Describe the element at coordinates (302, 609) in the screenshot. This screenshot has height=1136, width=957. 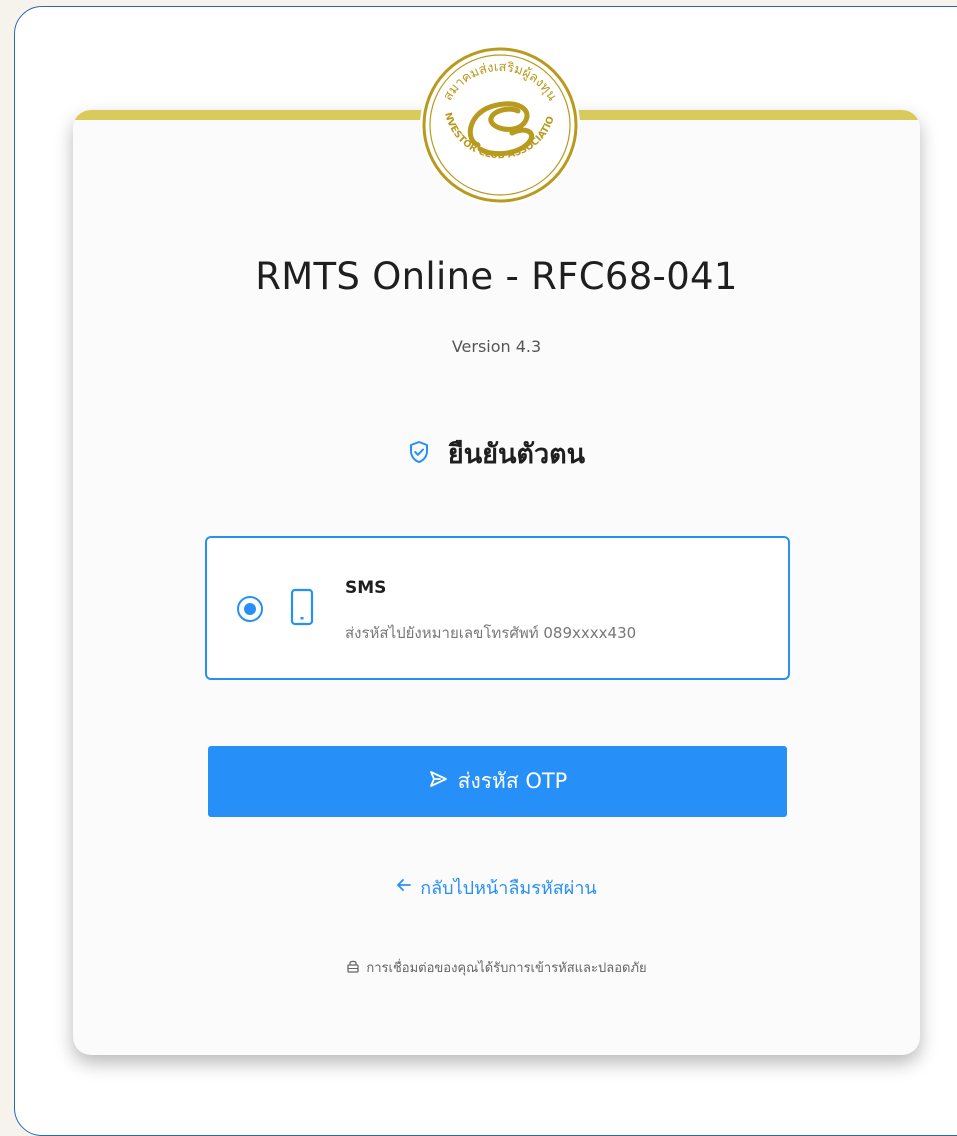
I see `mobile-phone-icon` at that location.